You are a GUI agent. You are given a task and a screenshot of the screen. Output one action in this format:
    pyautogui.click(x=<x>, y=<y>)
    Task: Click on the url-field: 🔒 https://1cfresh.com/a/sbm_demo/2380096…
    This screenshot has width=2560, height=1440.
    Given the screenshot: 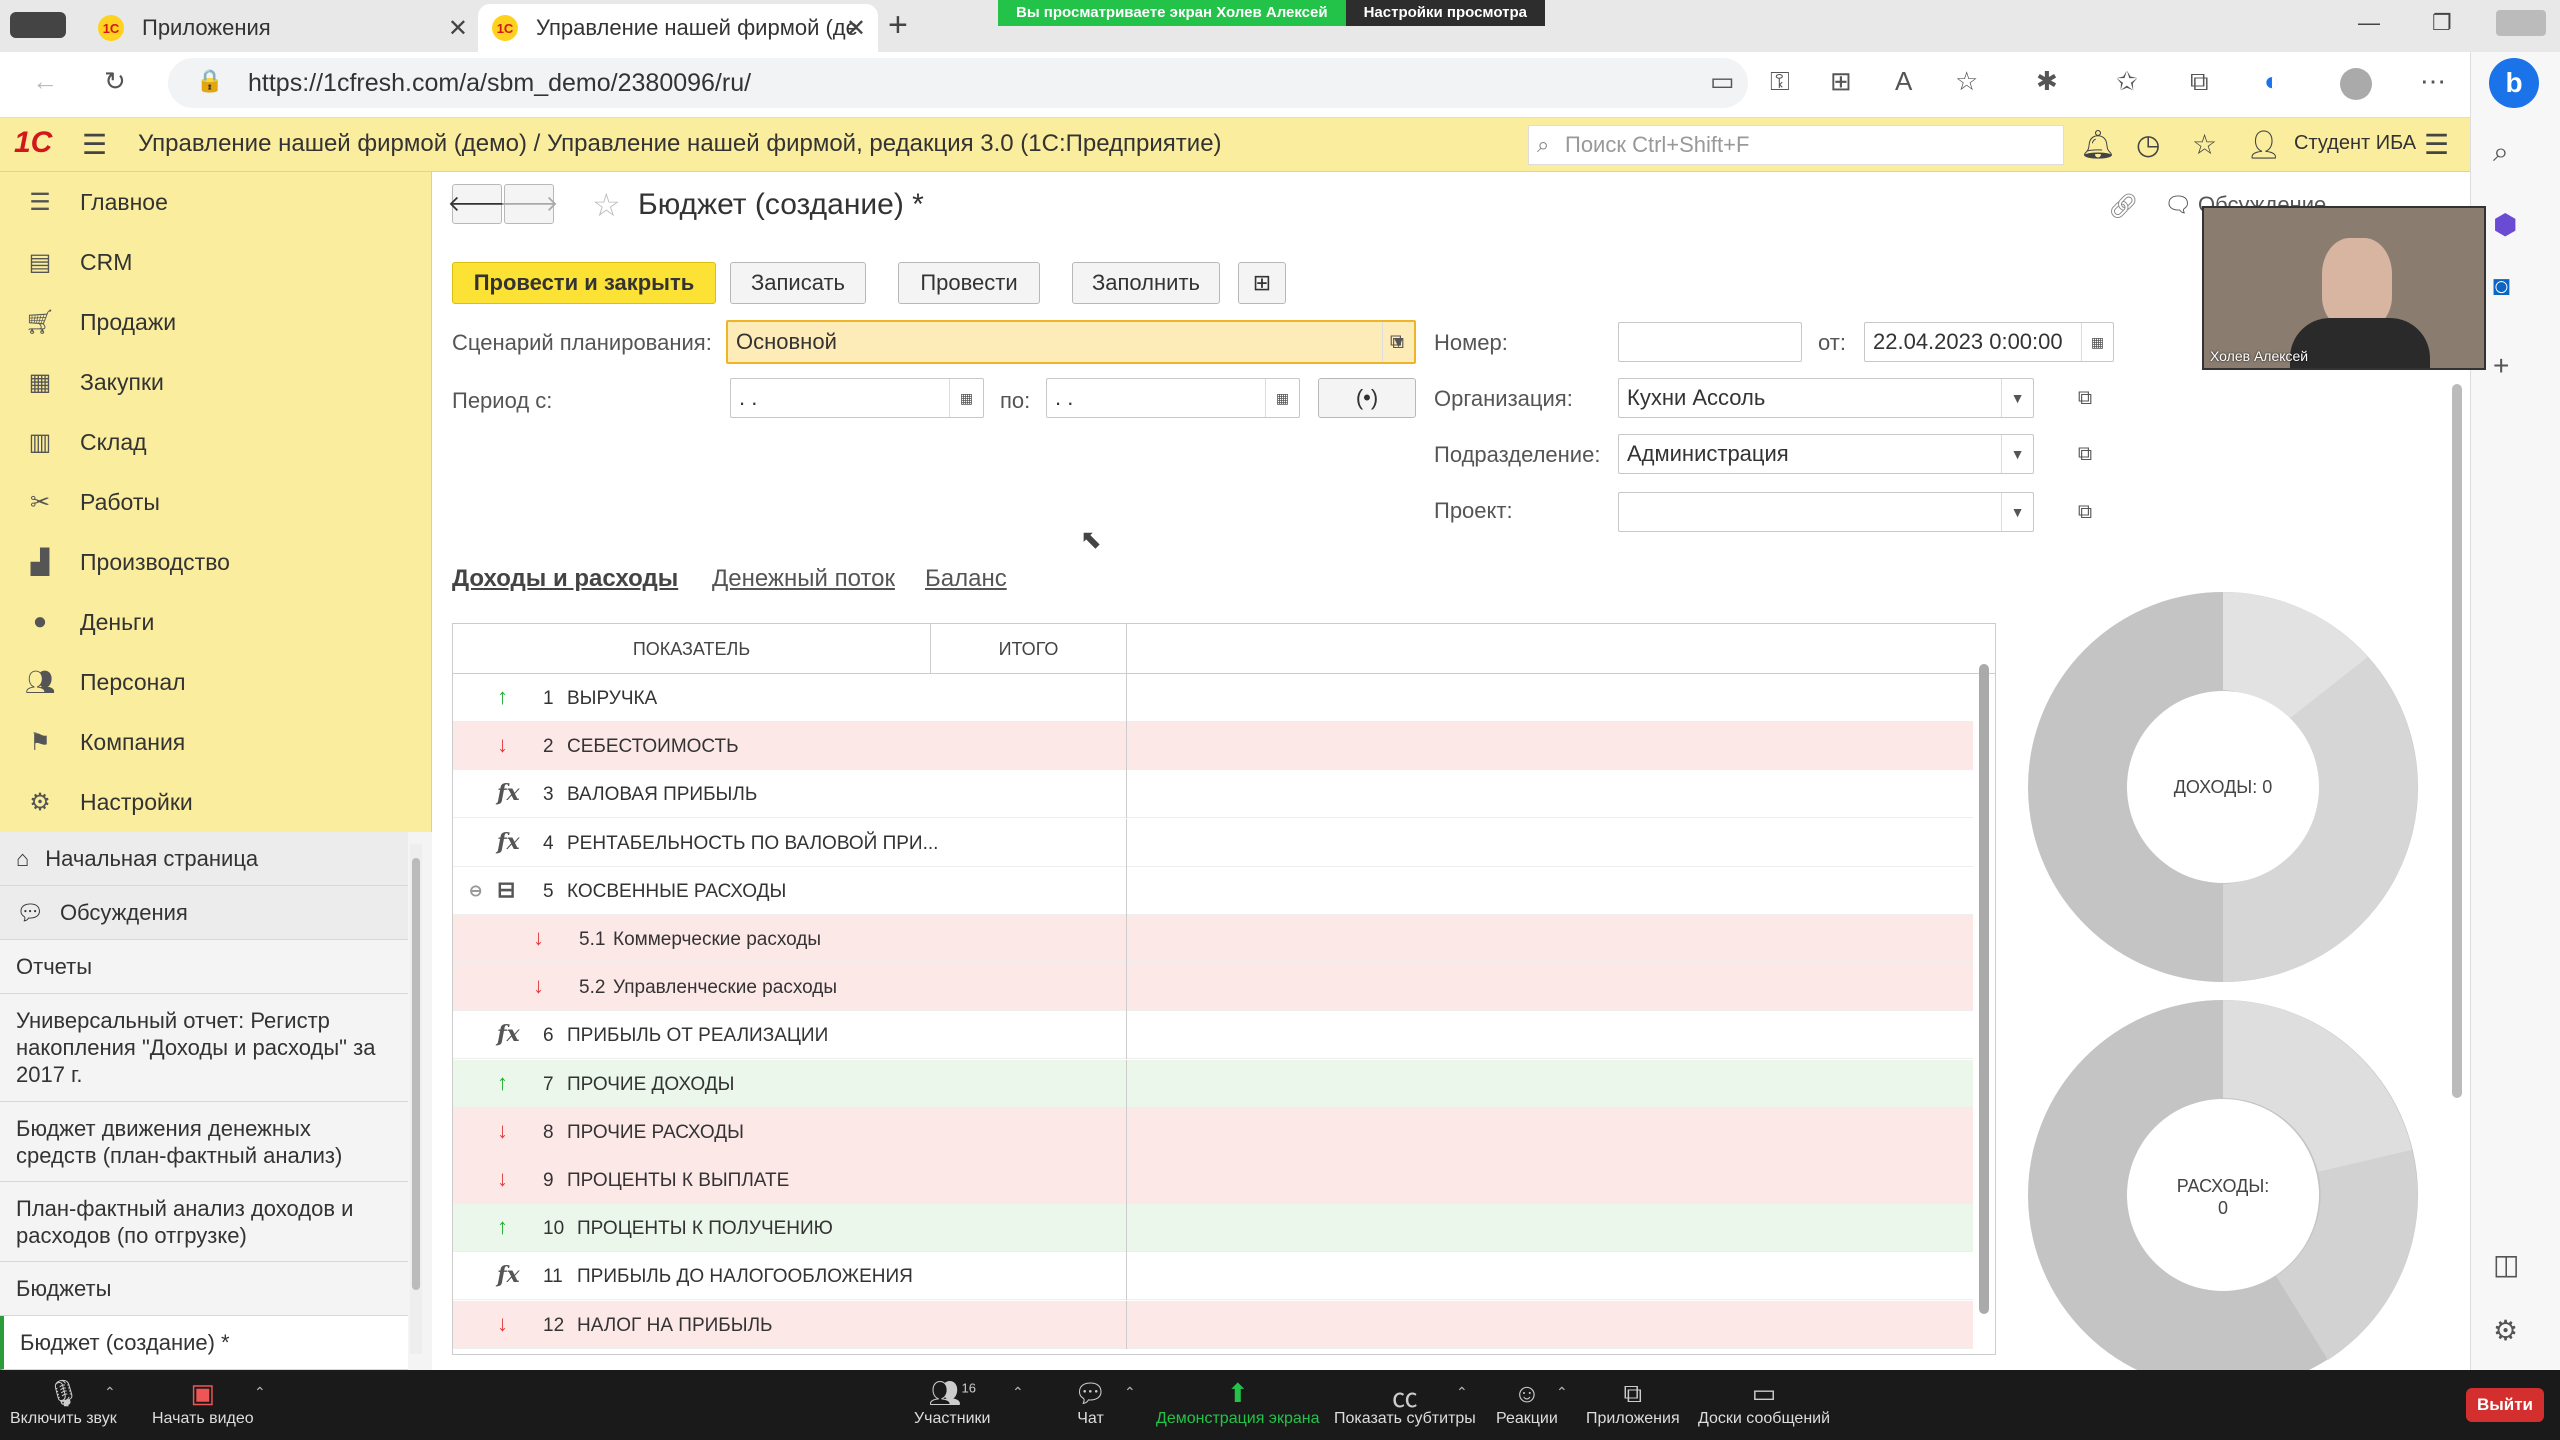 What is the action you would take?
    pyautogui.click(x=958, y=83)
    